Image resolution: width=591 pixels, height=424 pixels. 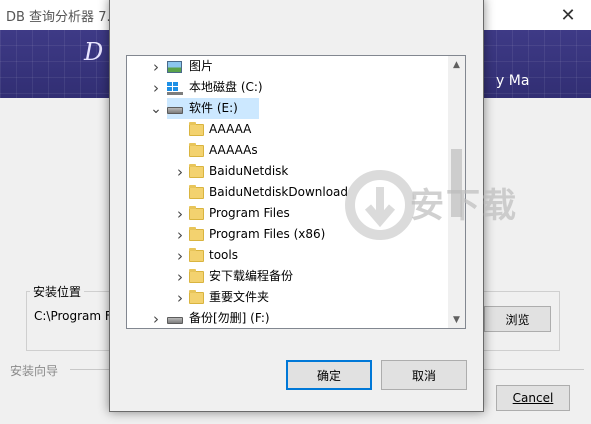 What do you see at coordinates (230, 129) in the screenshot?
I see `tree-item-label: AAAAA` at bounding box center [230, 129].